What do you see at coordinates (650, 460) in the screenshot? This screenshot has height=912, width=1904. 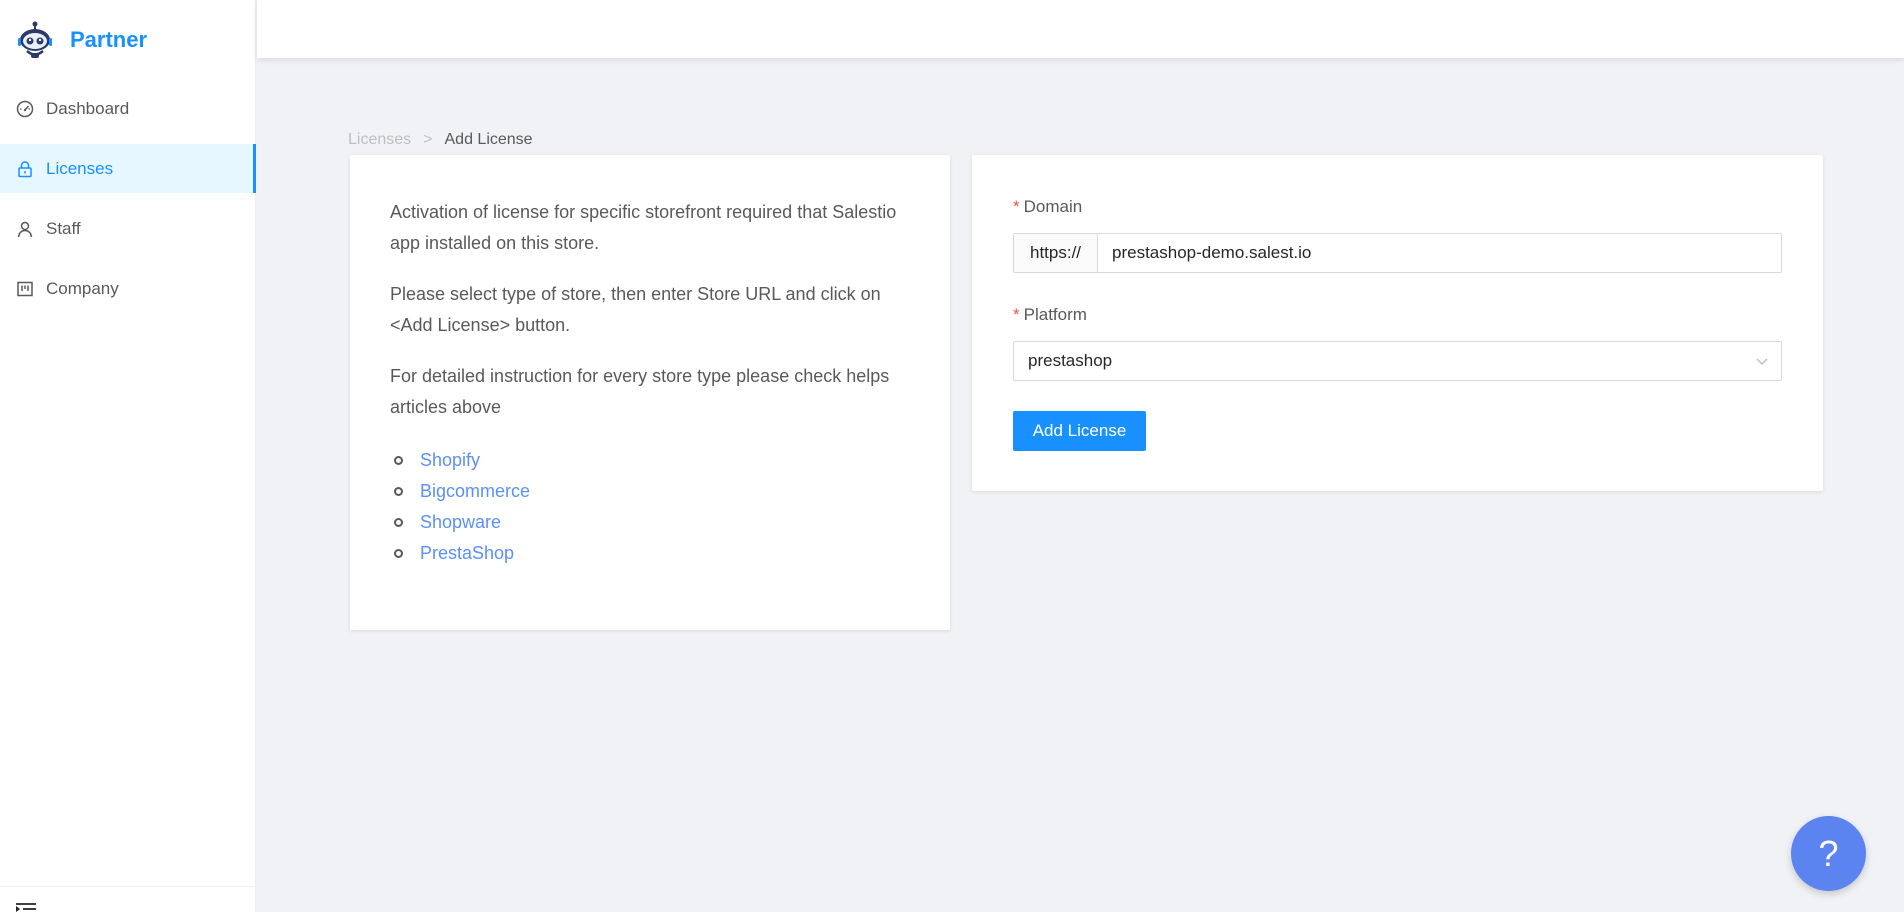 I see `list-item: Shopify` at bounding box center [650, 460].